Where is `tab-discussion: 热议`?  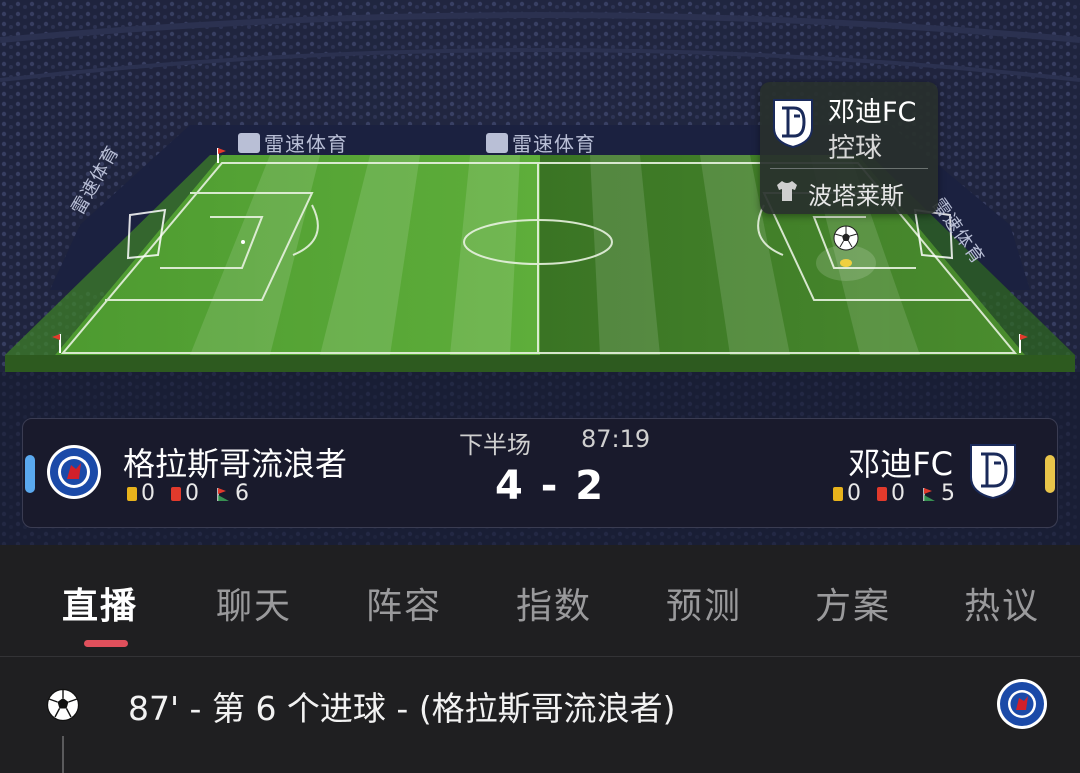 tab-discussion: 热议 is located at coordinates (1002, 603).